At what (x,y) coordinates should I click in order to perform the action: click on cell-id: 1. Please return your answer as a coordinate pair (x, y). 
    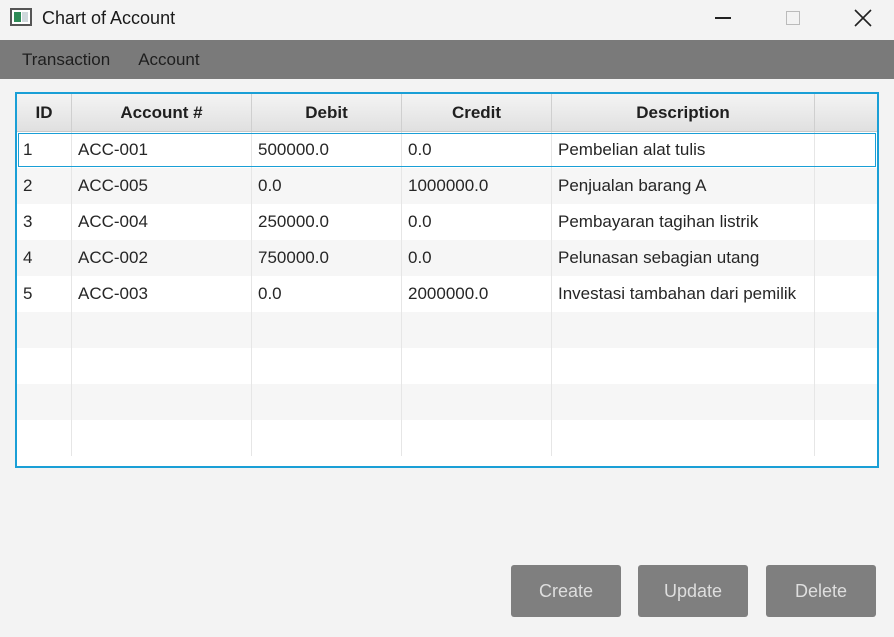
    Looking at the image, I should click on (44, 150).